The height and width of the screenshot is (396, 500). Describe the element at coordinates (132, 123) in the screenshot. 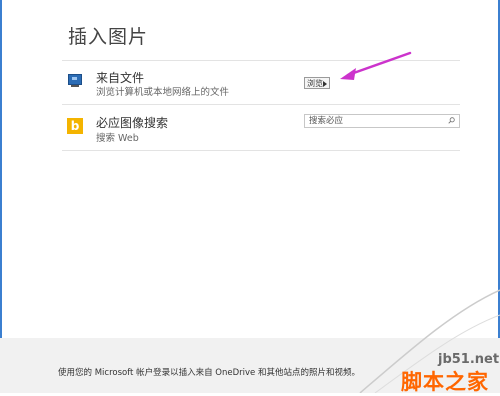

I see `source-label: 必应图像搜索` at that location.